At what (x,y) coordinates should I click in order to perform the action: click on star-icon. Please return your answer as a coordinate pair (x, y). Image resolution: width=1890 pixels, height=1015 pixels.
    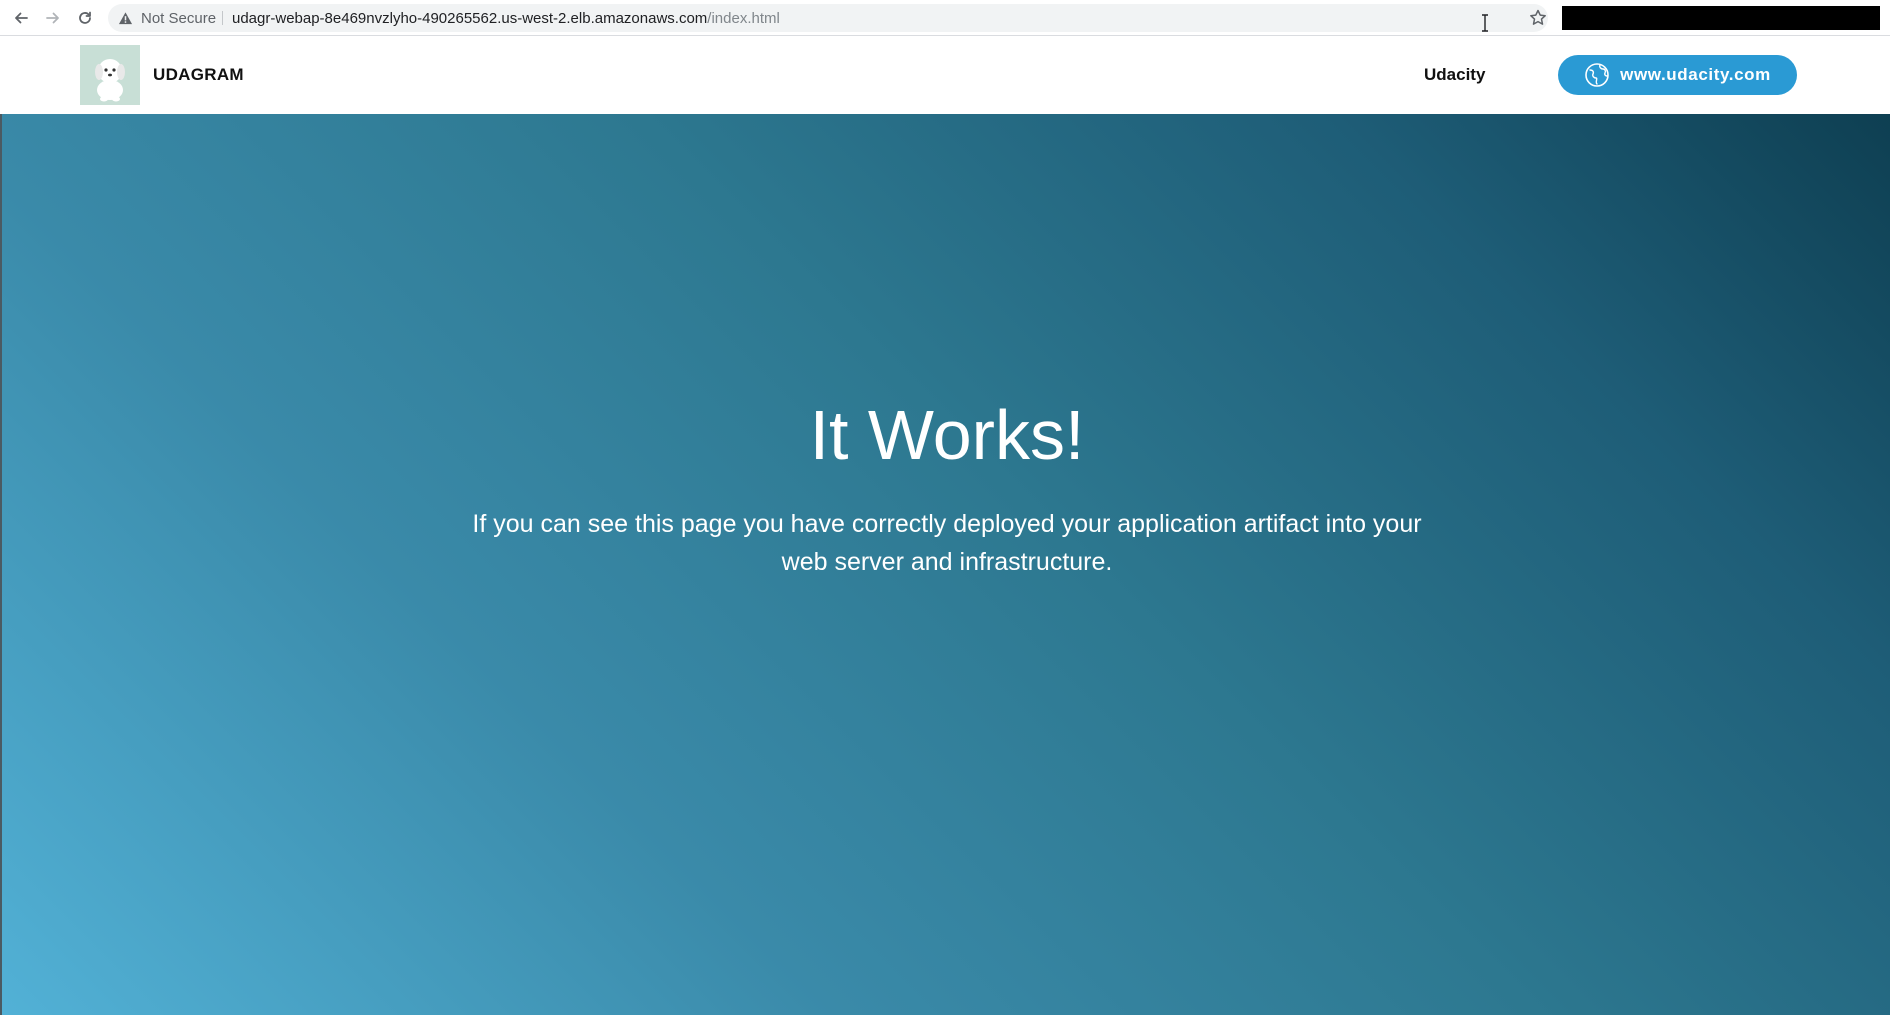
    Looking at the image, I should click on (1538, 18).